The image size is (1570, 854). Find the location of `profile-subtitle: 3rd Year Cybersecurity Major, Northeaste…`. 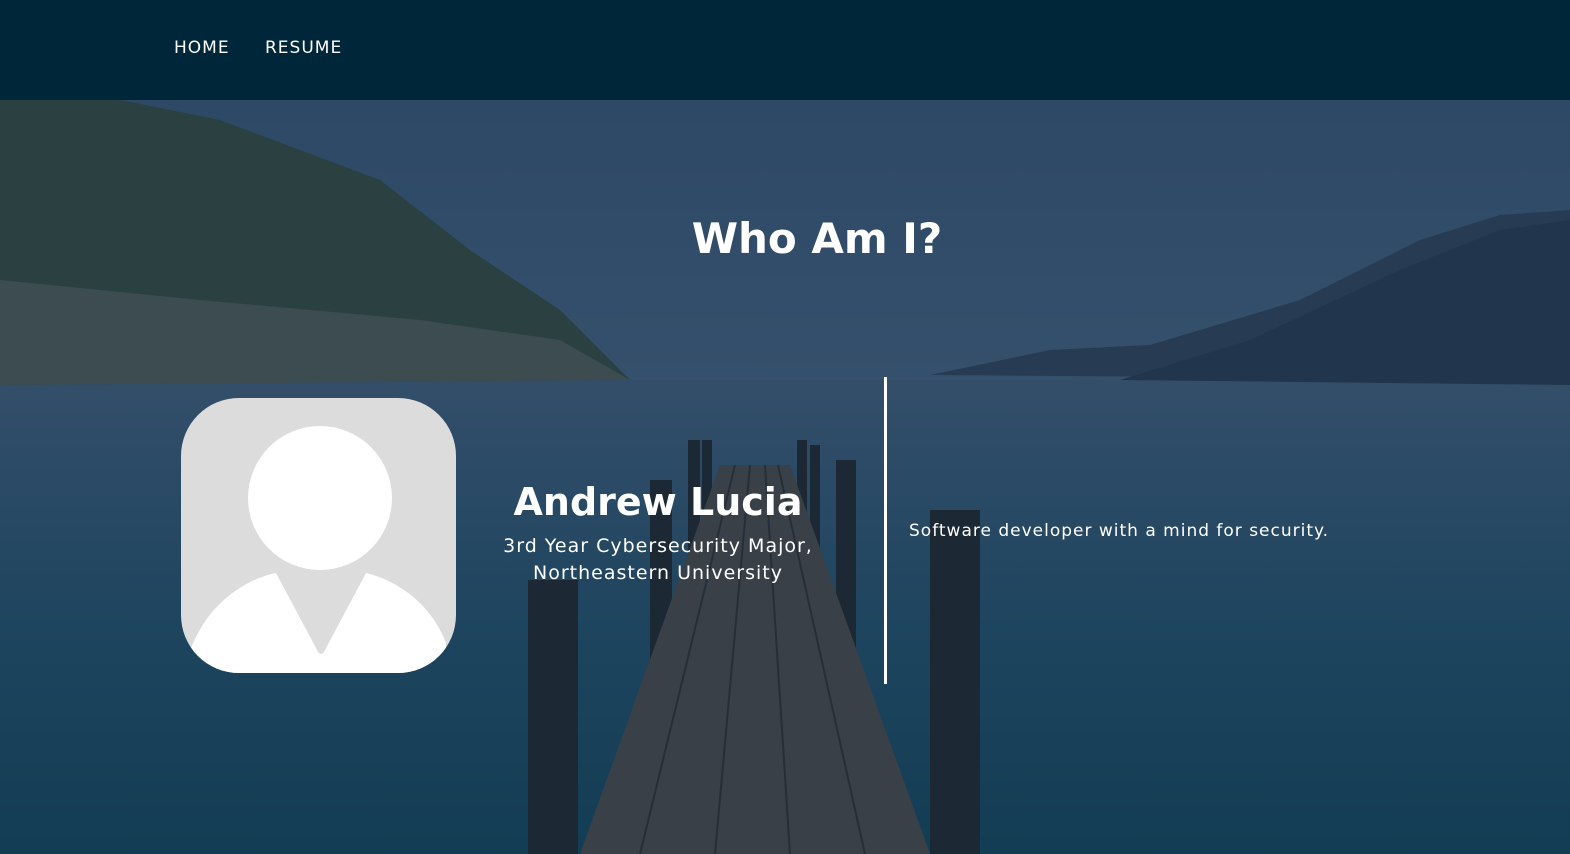

profile-subtitle: 3rd Year Cybersecurity Major, Northeaste… is located at coordinates (658, 560).